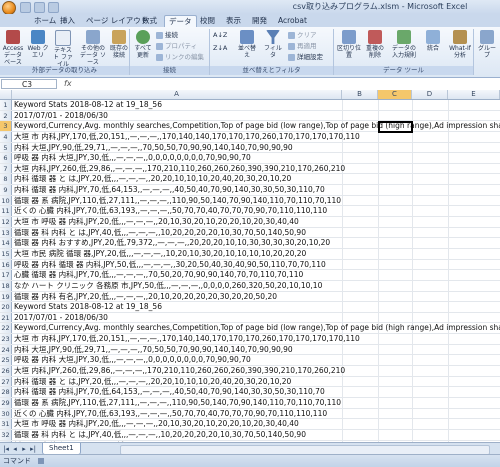 This screenshot has width=500, height=467. I want to click on row-header: 18, so click(6, 285).